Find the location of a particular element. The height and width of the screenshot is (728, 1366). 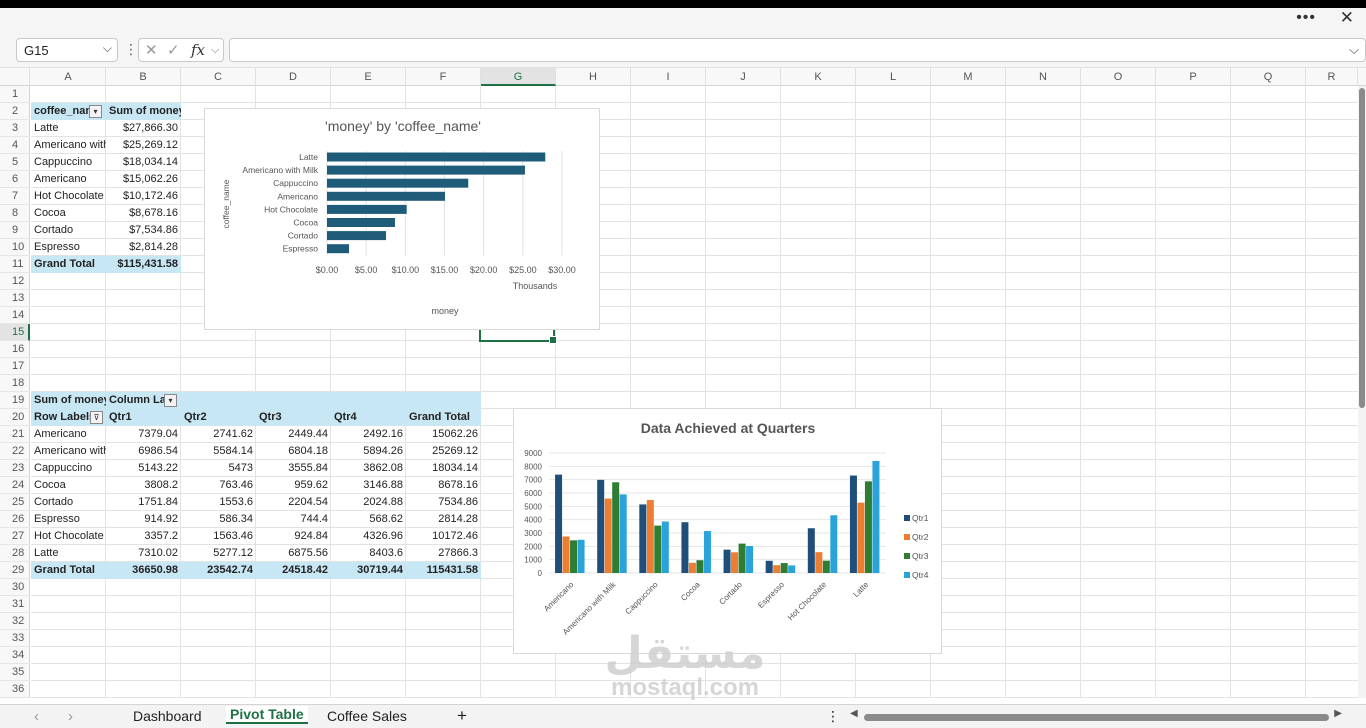

pivot2-value: 2204.54 is located at coordinates (293, 502).